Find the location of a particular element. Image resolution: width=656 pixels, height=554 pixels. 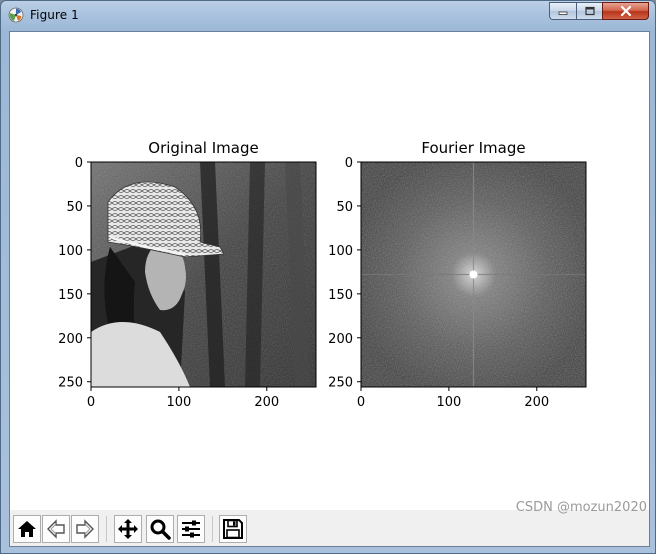

zoom-button is located at coordinates (160, 529).